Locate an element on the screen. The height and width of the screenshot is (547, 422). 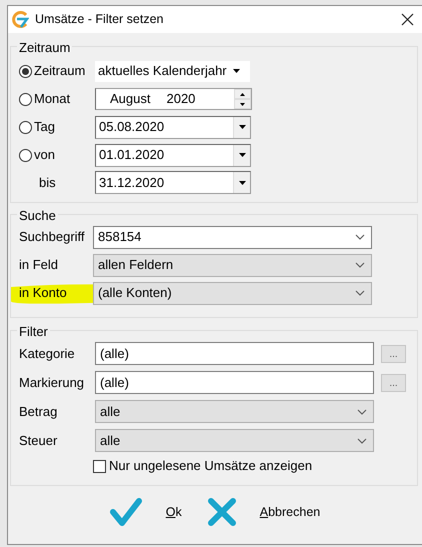
field-label: Suchbegriff is located at coordinates (52, 237).